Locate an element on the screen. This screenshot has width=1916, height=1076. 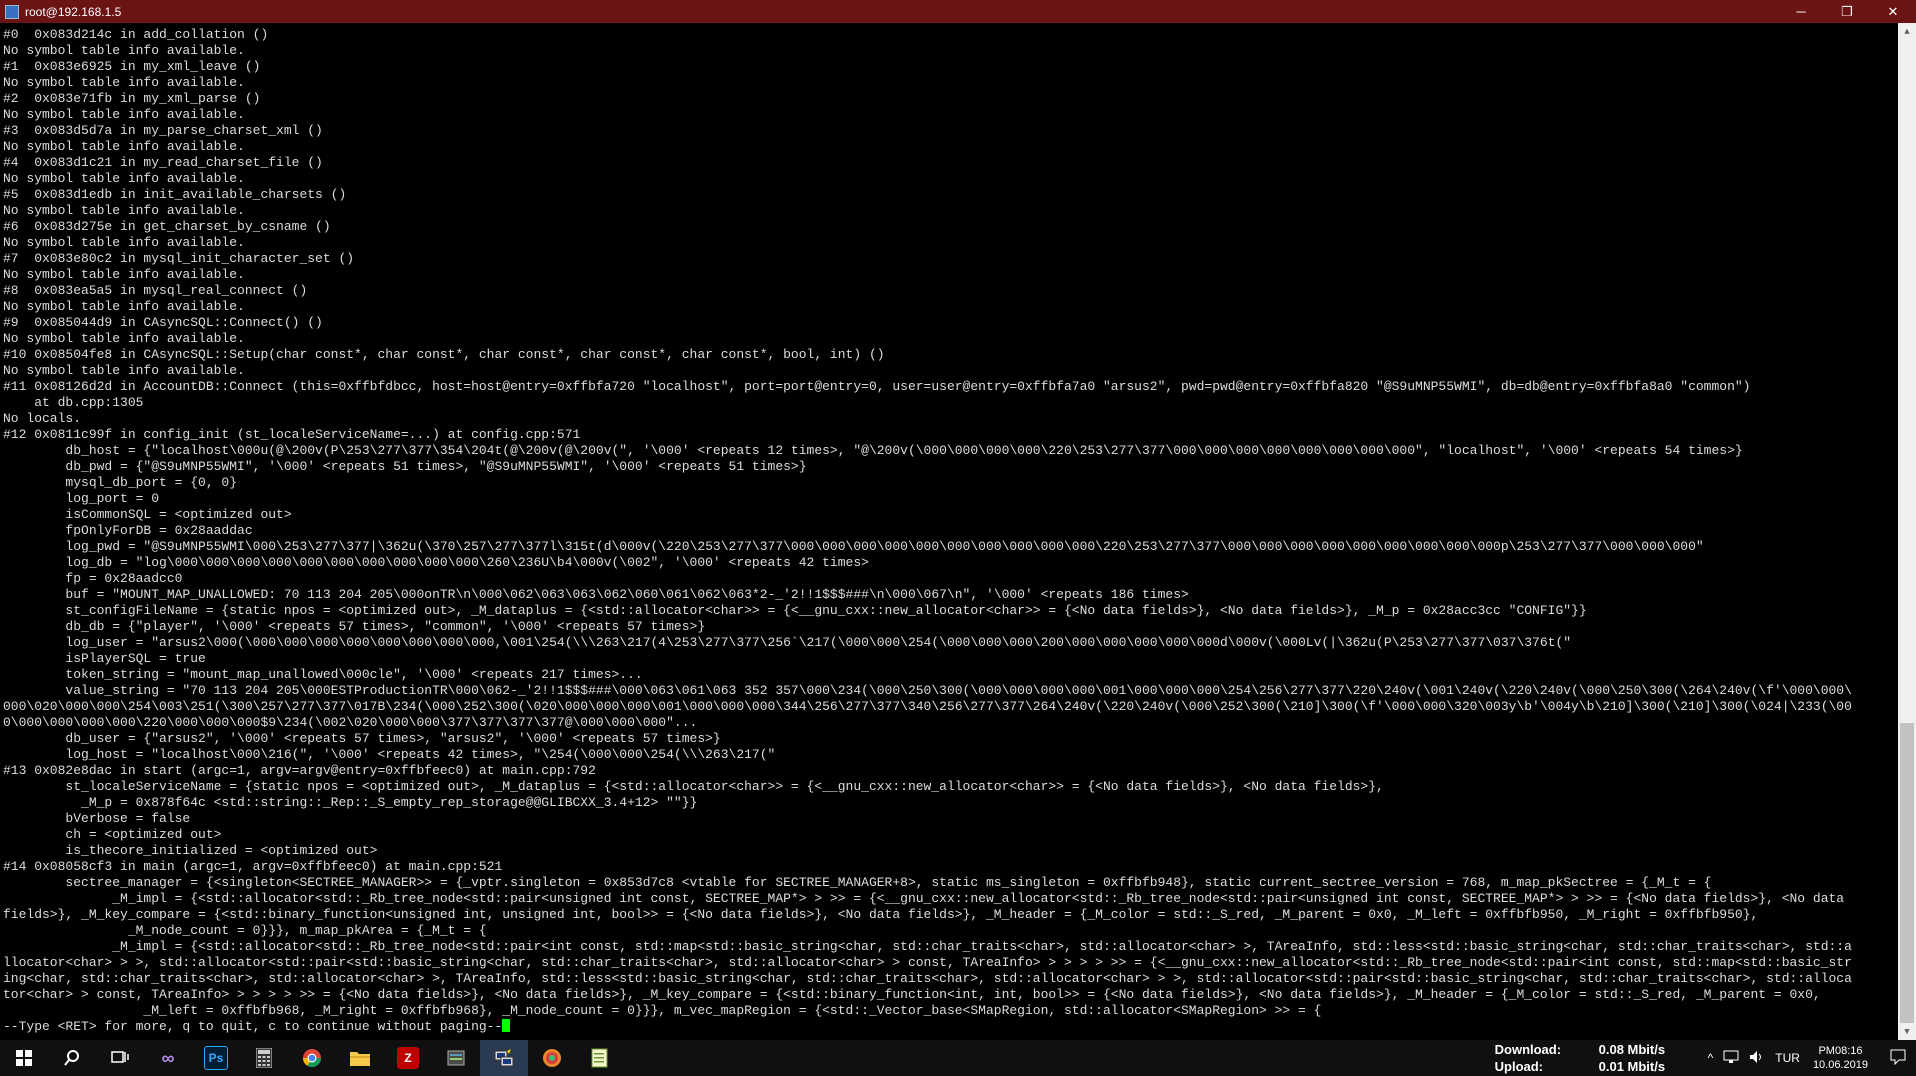
visual-studio-icon: ∞ is located at coordinates (168, 1057).